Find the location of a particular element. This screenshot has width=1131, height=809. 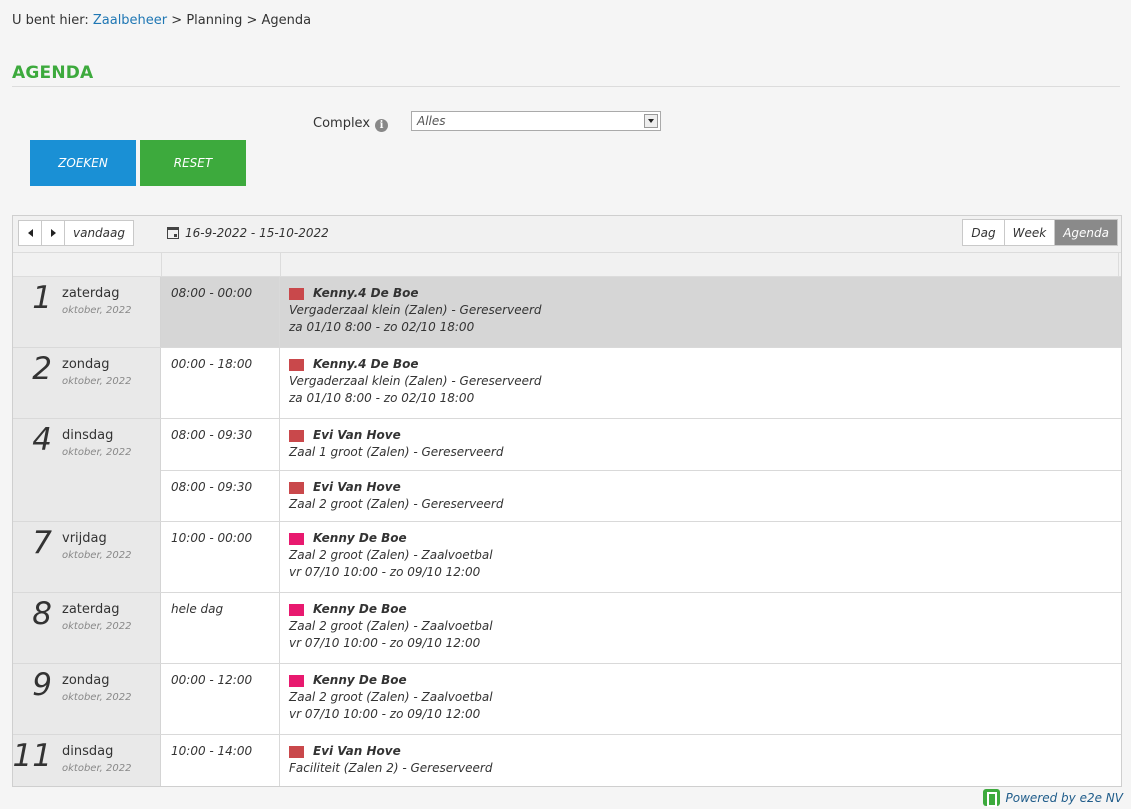

search-button: ZOEKEN is located at coordinates (83, 163).